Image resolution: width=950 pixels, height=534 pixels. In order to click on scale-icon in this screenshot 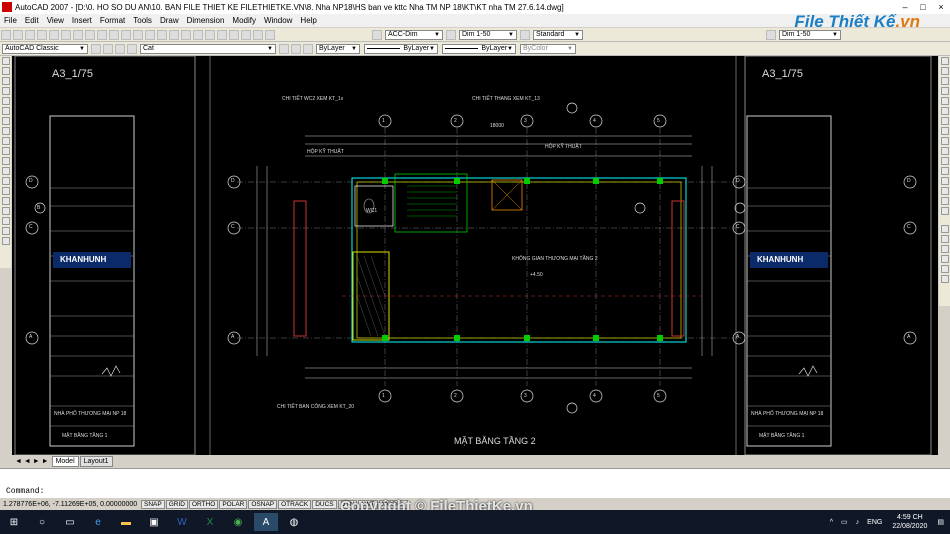, I will do `click(944, 131)`.